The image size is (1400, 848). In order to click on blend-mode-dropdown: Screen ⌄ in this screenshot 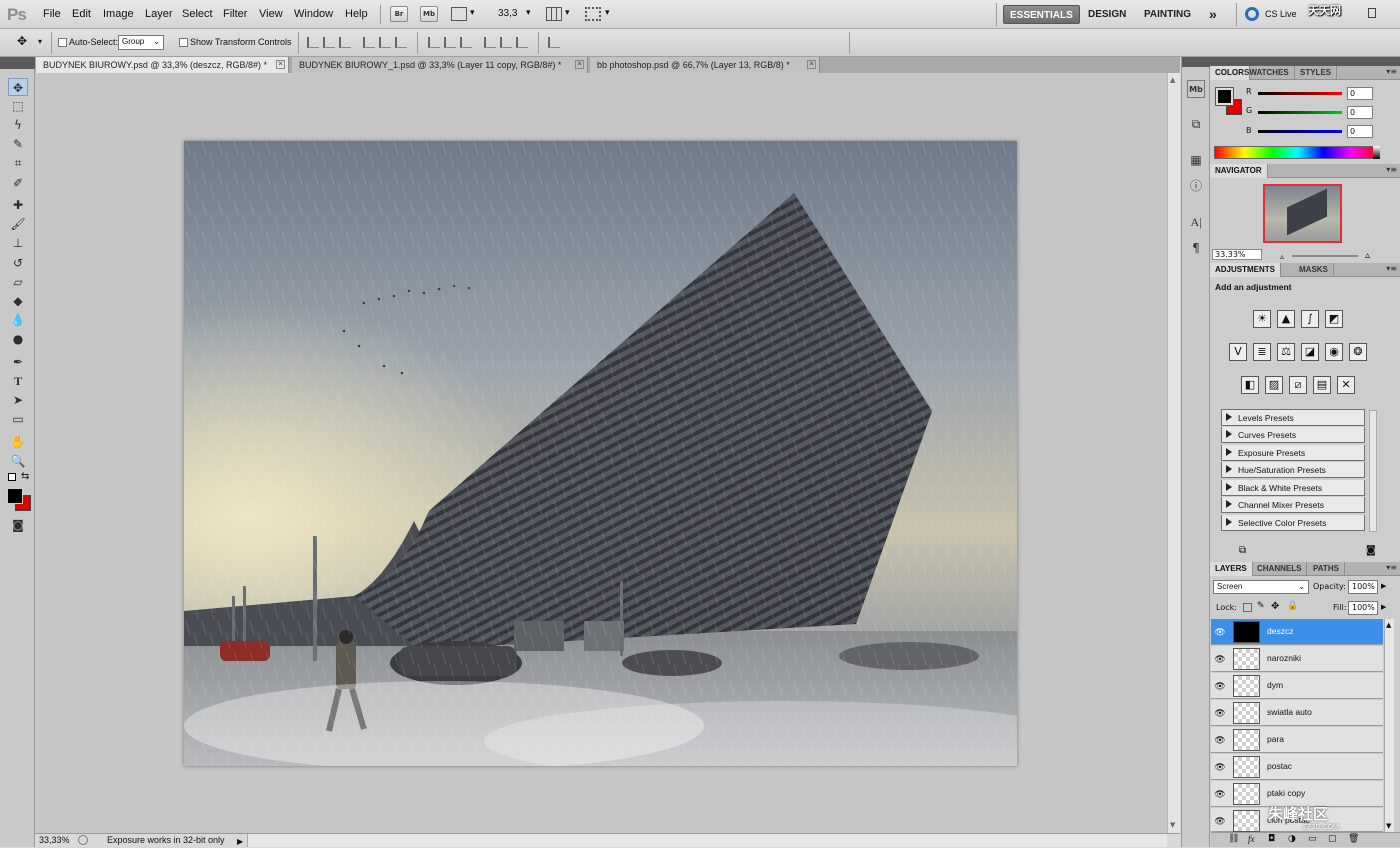, I will do `click(1261, 587)`.